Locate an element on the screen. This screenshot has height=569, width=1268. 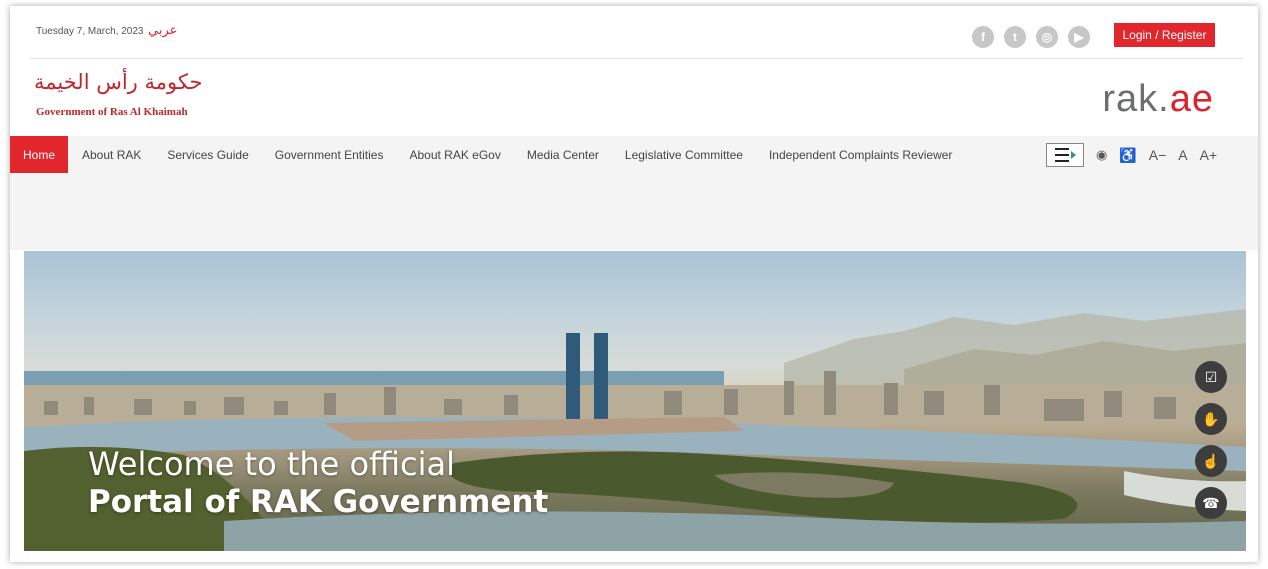
arabic-language-link: عربي is located at coordinates (162, 30).